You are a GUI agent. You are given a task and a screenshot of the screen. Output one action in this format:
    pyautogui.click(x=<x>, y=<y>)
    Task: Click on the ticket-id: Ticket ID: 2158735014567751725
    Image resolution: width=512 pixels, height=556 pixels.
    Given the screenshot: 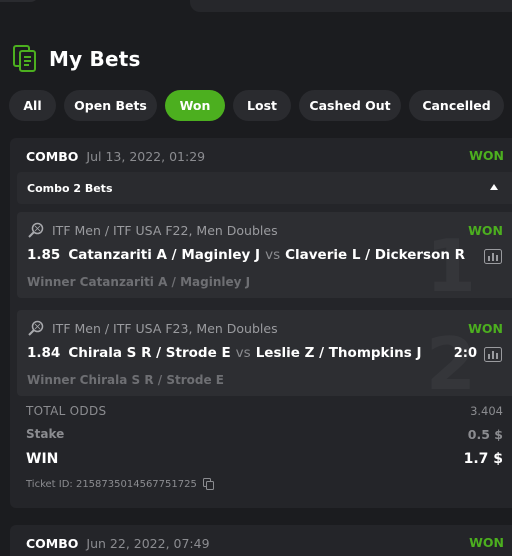 What is the action you would take?
    pyautogui.click(x=120, y=484)
    